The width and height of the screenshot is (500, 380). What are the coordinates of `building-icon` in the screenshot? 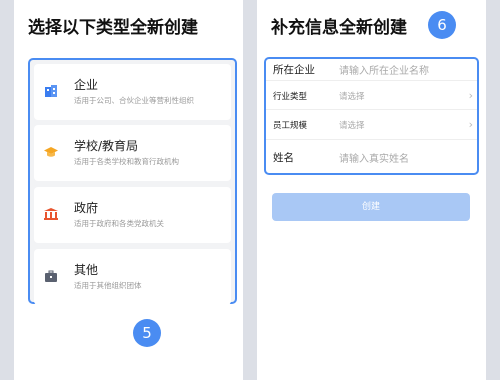 It's located at (51, 91).